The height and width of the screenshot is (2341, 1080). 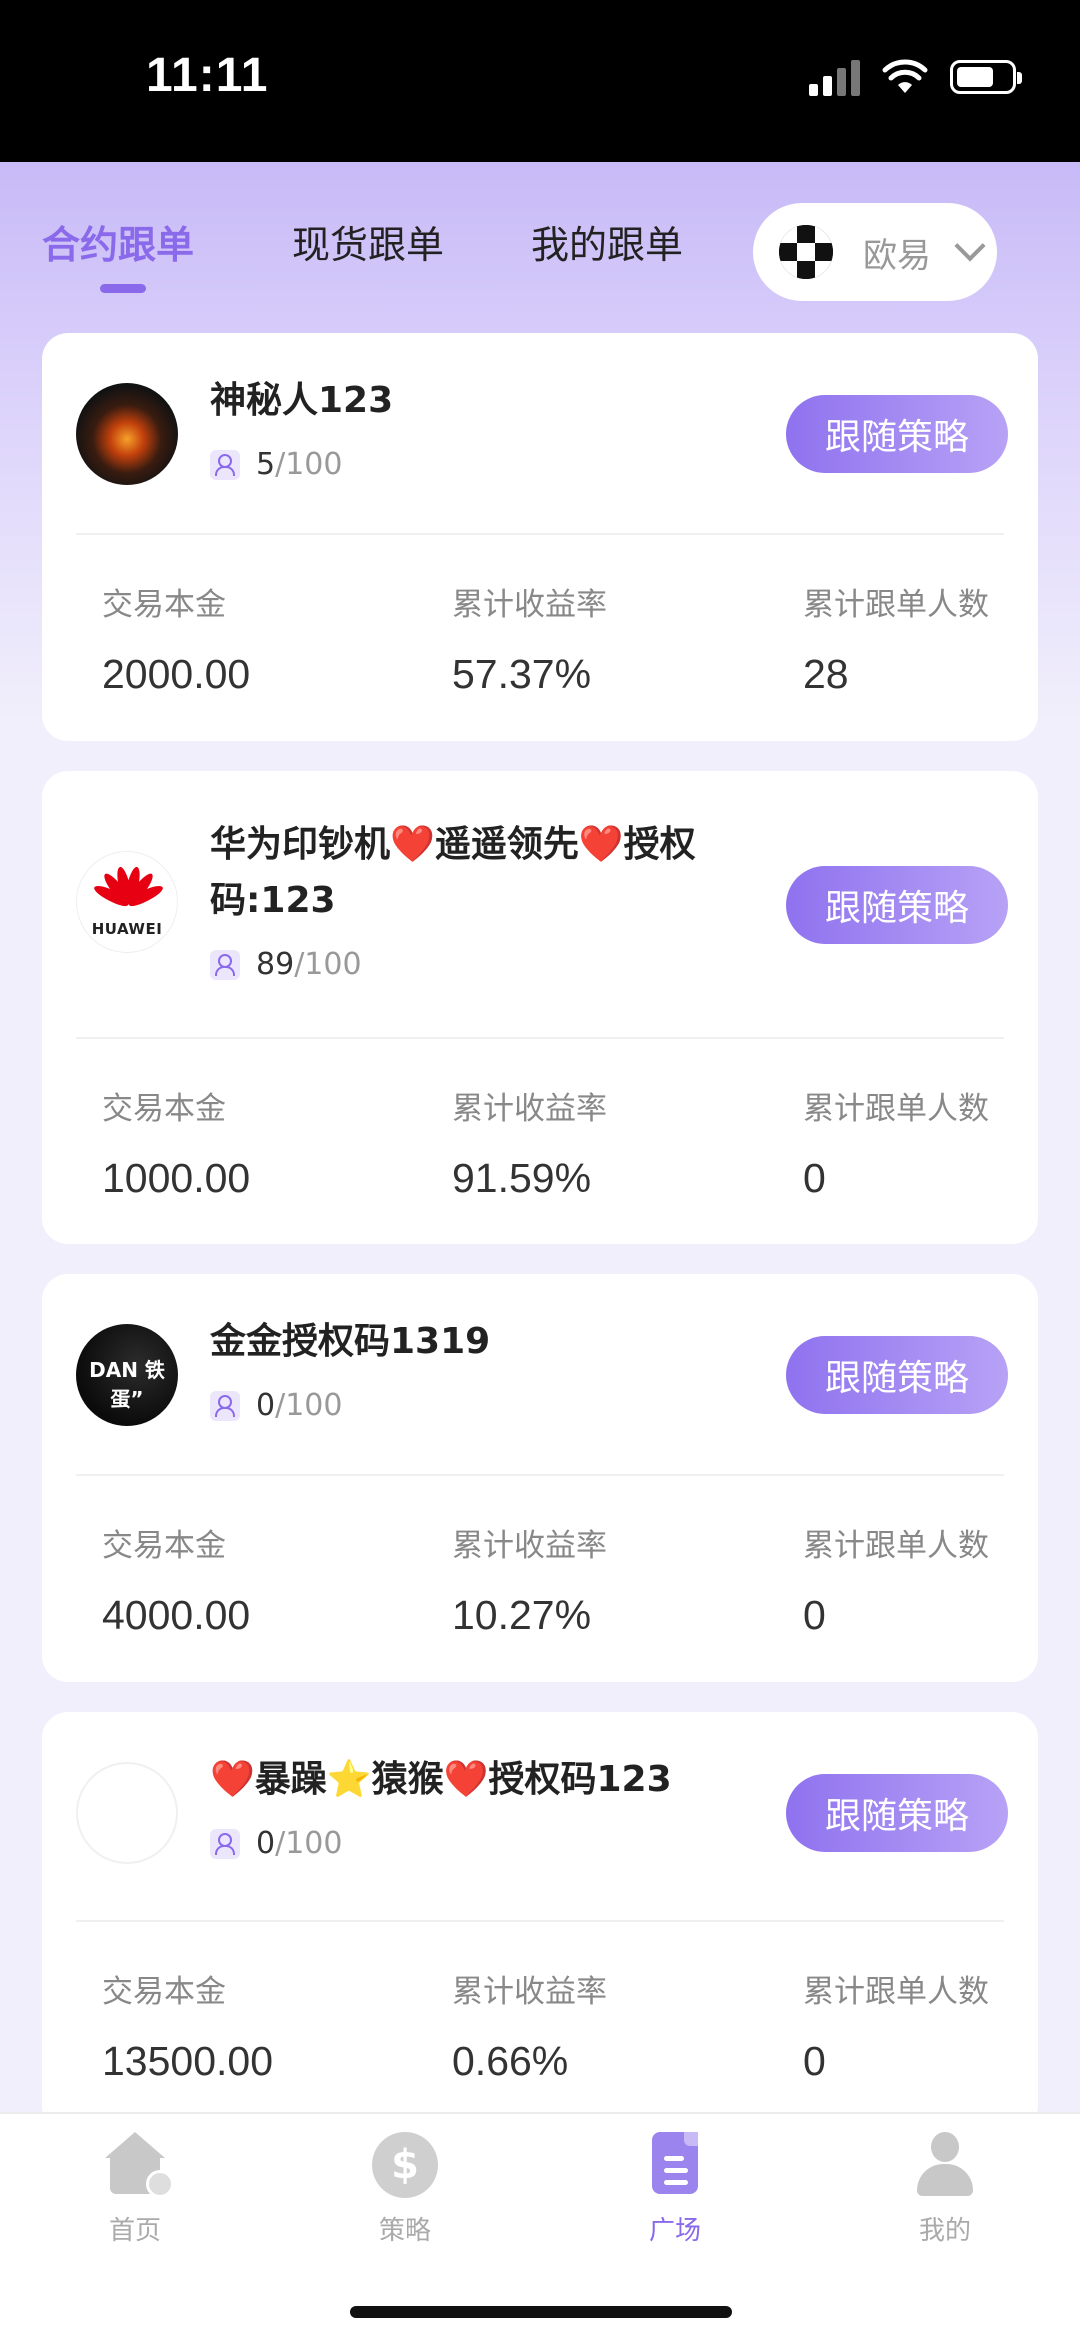 What do you see at coordinates (302, 400) in the screenshot?
I see `trader-name: 神秘人123` at bounding box center [302, 400].